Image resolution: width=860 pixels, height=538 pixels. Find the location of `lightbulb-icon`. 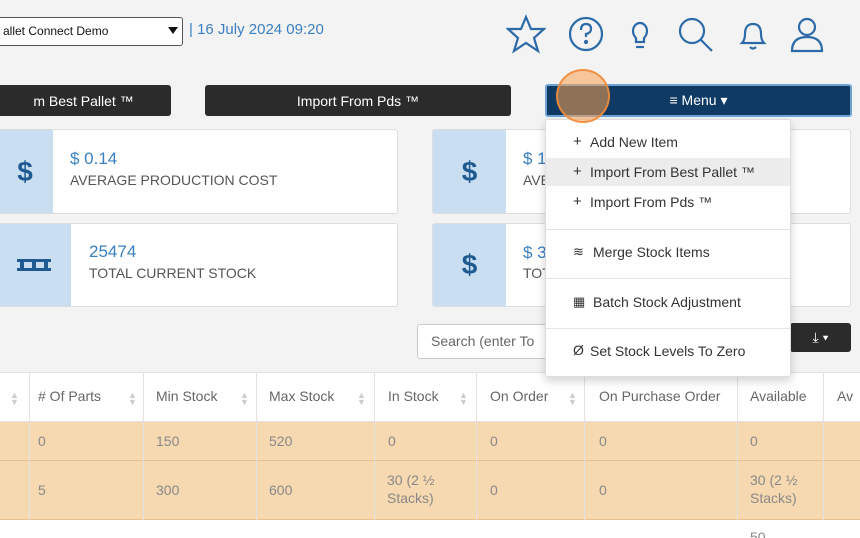

lightbulb-icon is located at coordinates (640, 34).